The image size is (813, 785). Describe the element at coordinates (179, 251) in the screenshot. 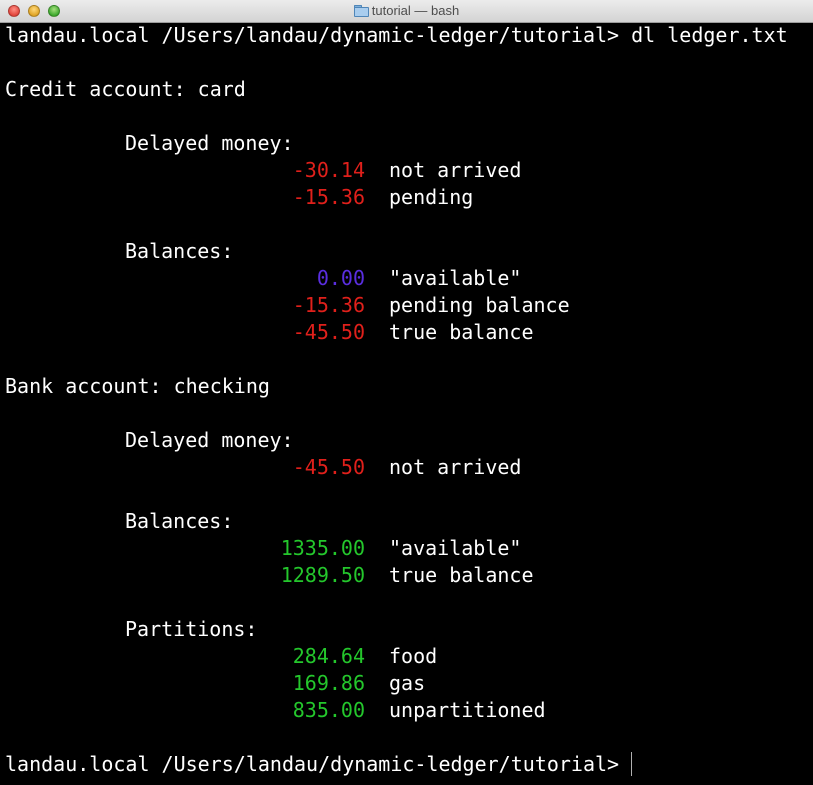

I see `credit-balances-title: Balances:` at that location.